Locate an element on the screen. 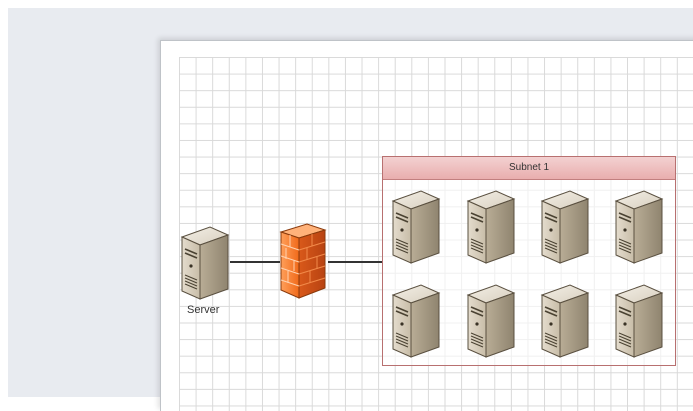  subnet-title: Subnet 1 is located at coordinates (529, 168).